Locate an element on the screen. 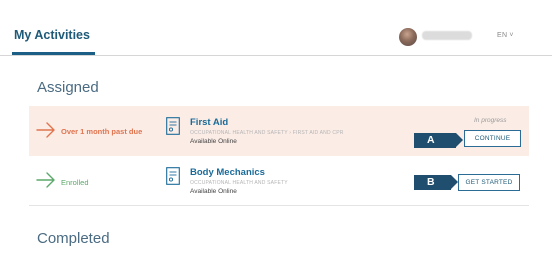  active-tab-indicator is located at coordinates (53, 53).